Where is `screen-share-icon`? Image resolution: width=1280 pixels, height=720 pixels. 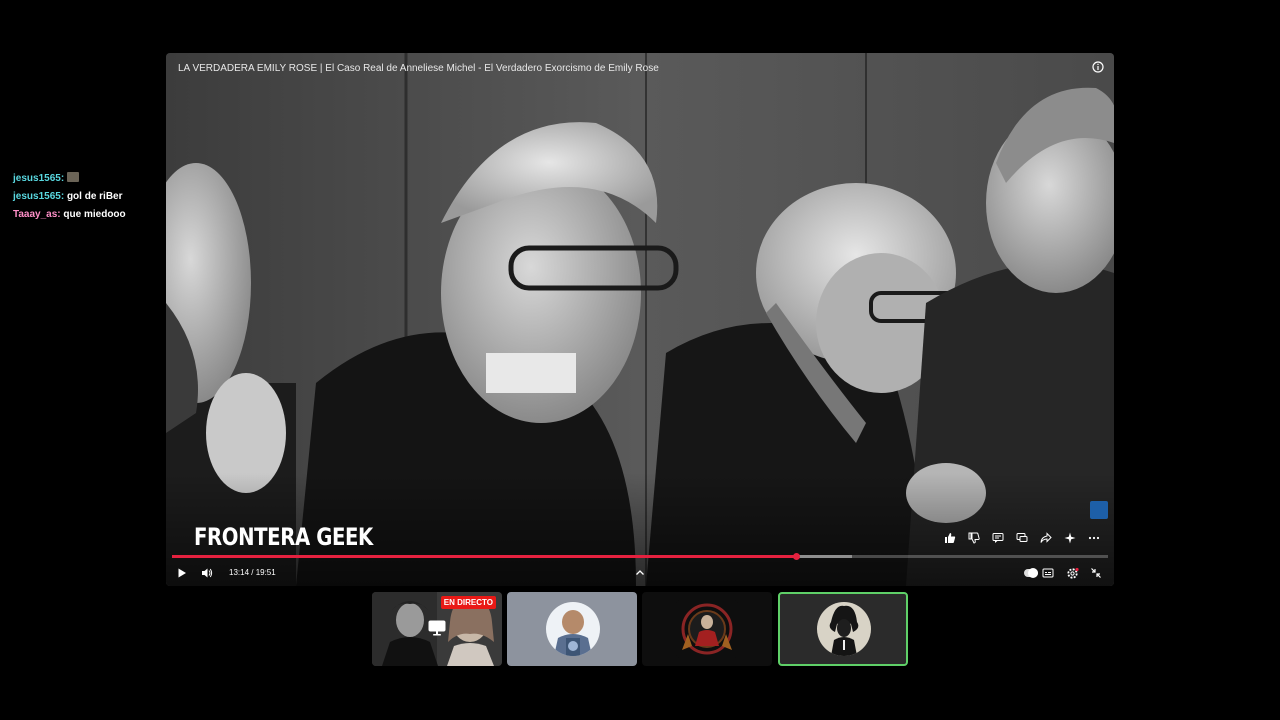
screen-share-icon is located at coordinates (437, 628).